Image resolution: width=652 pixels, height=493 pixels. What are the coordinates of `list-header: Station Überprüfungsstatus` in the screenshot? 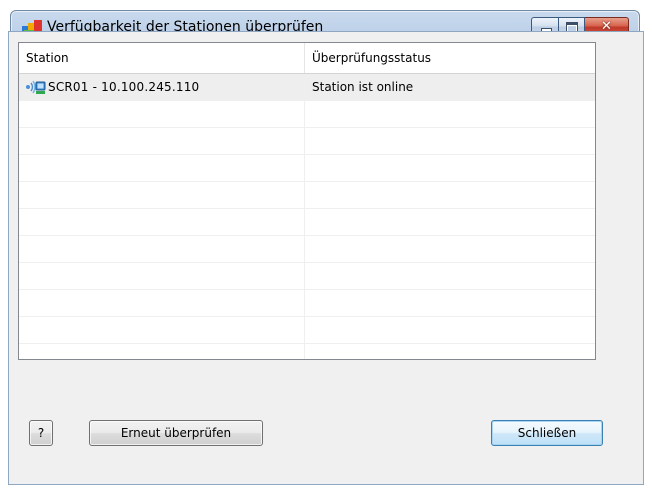 It's located at (307, 58).